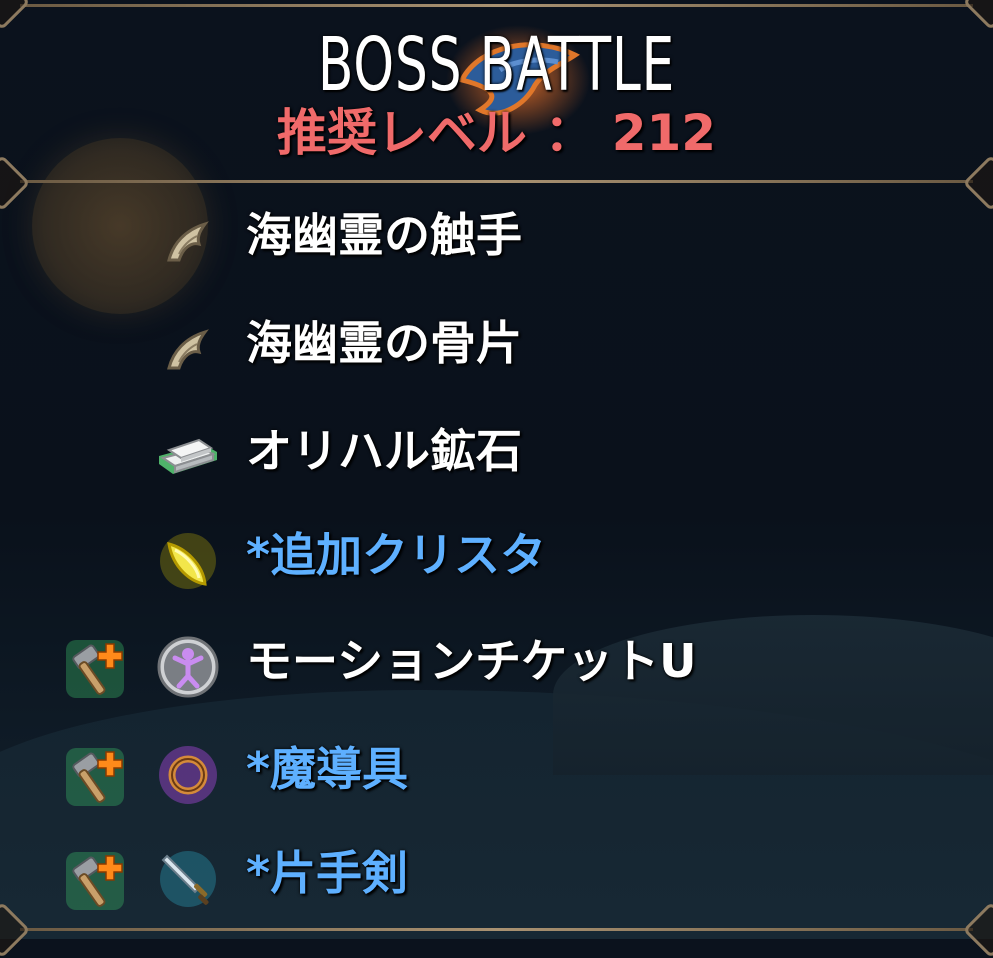 Image resolution: width=993 pixels, height=958 pixels. Describe the element at coordinates (496, 5) in the screenshot. I see `frame-top` at that location.